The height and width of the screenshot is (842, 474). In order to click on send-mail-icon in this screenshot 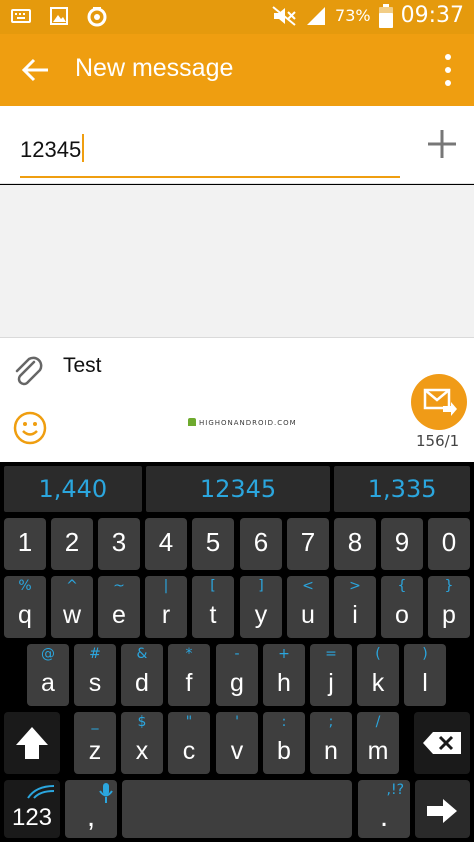, I will do `click(440, 402)`.